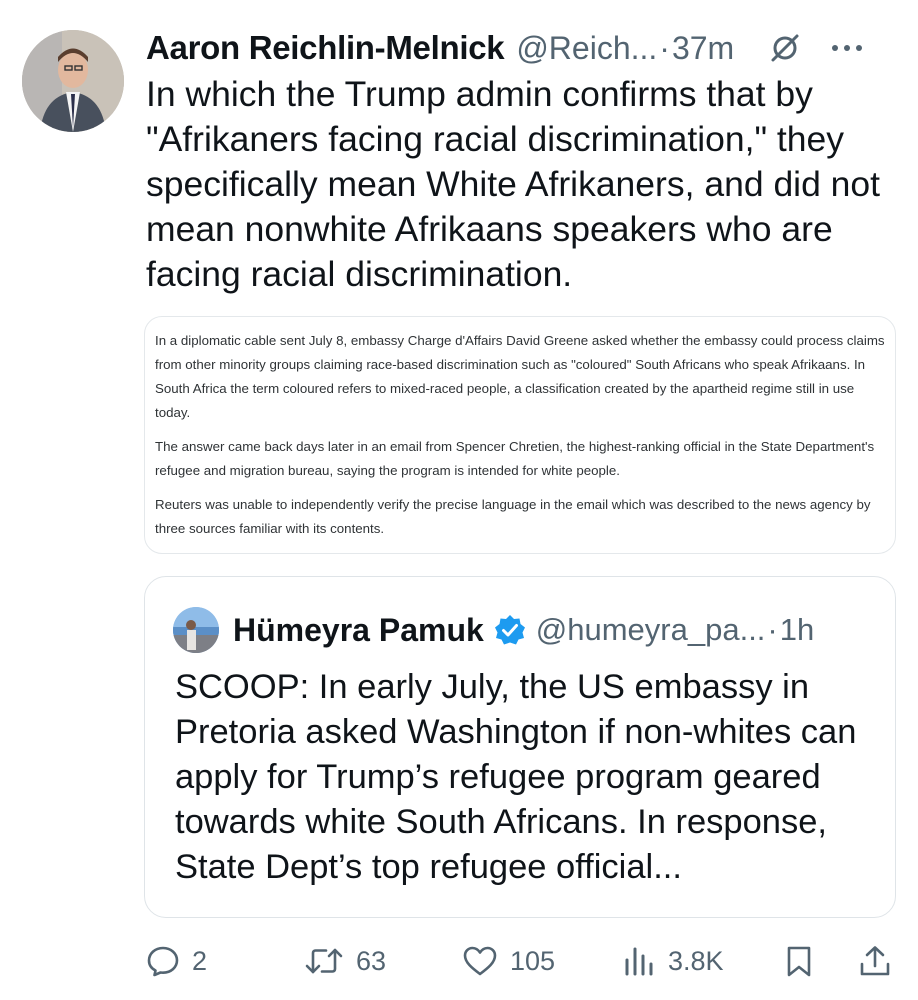  Describe the element at coordinates (510, 630) in the screenshot. I see `verified-icon` at that location.